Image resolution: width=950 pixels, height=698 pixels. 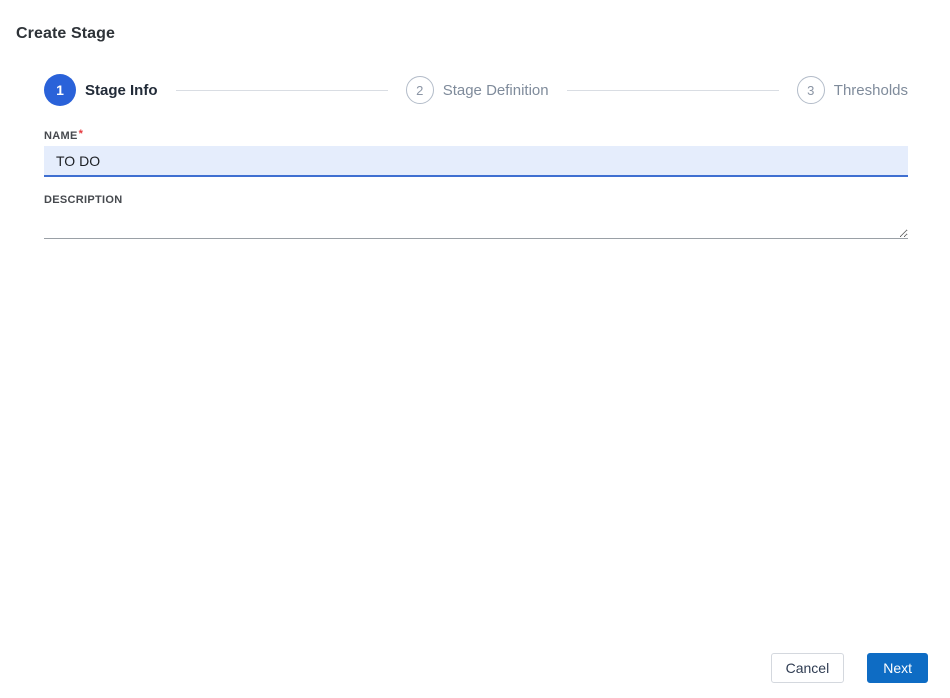 I want to click on required-asterisk: *, so click(x=81, y=134).